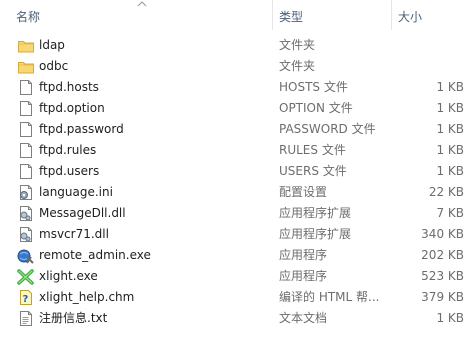 The height and width of the screenshot is (337, 472). What do you see at coordinates (442, 234) in the screenshot?
I see `file-size: 340 KB` at bounding box center [442, 234].